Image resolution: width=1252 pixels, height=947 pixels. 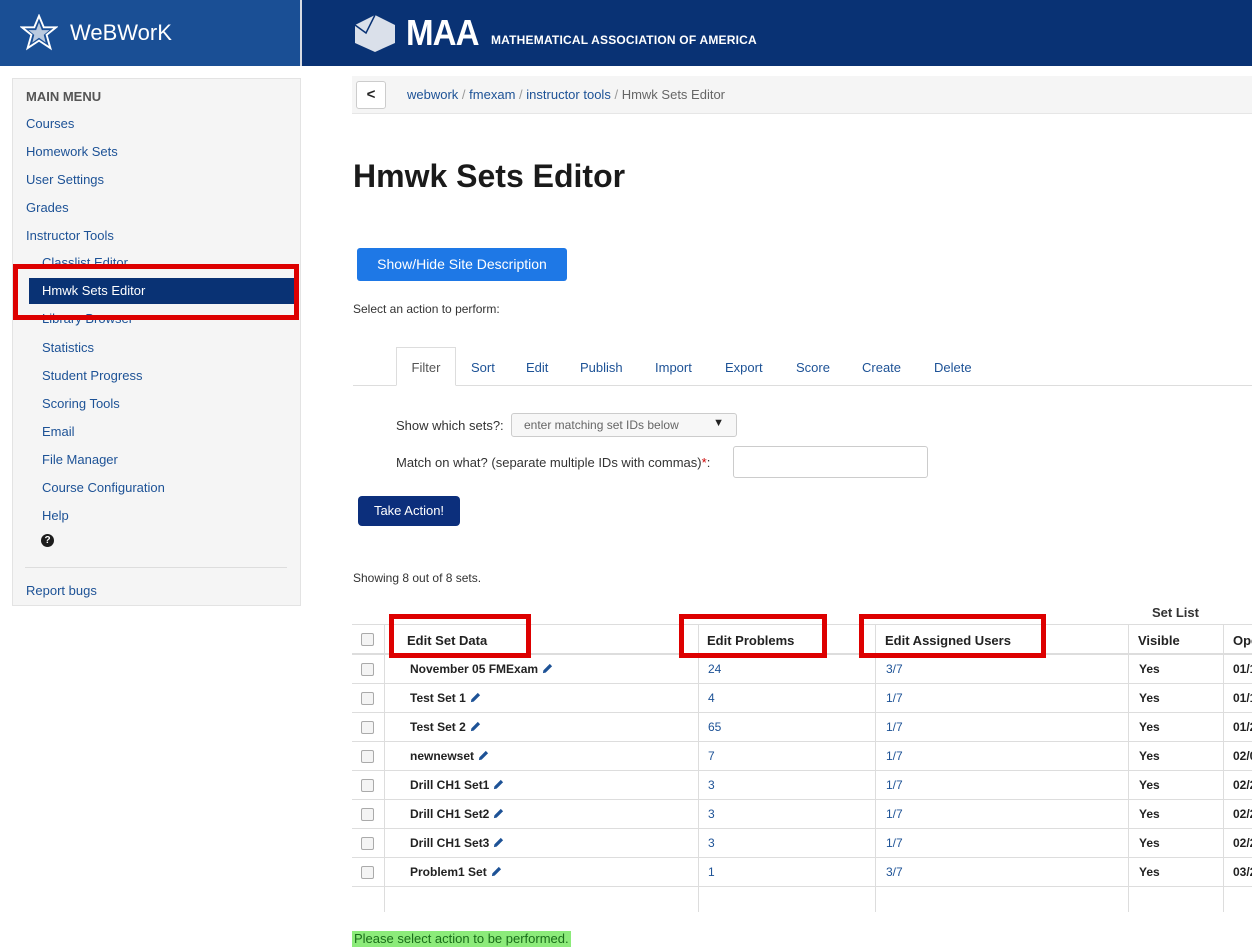 I want to click on table-row: November 05 FMExam 24 3/7 Yes 01/1, so click(x=802, y=669).